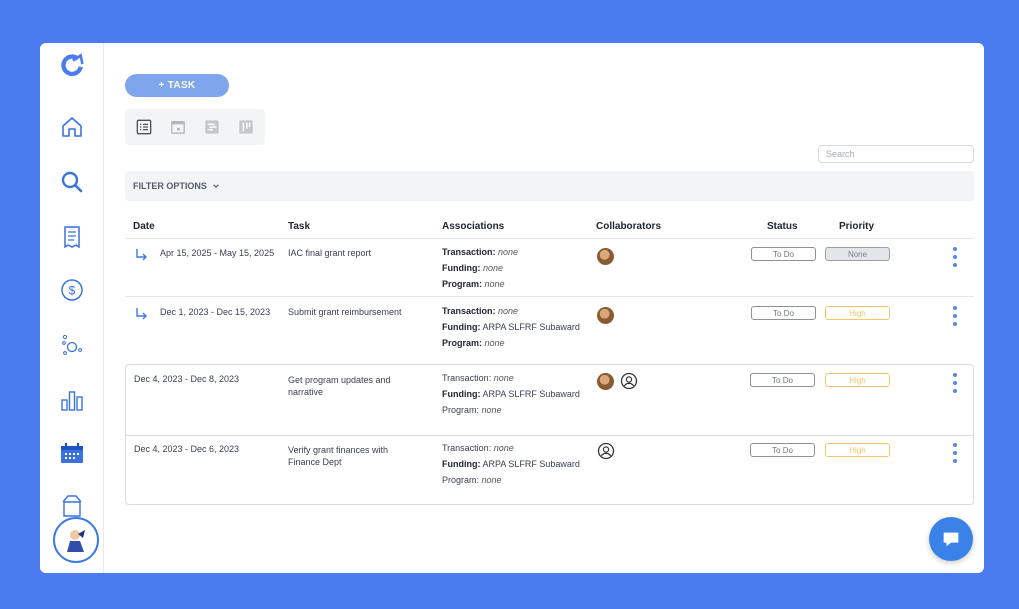  Describe the element at coordinates (72, 127) in the screenshot. I see `home-icon` at that location.